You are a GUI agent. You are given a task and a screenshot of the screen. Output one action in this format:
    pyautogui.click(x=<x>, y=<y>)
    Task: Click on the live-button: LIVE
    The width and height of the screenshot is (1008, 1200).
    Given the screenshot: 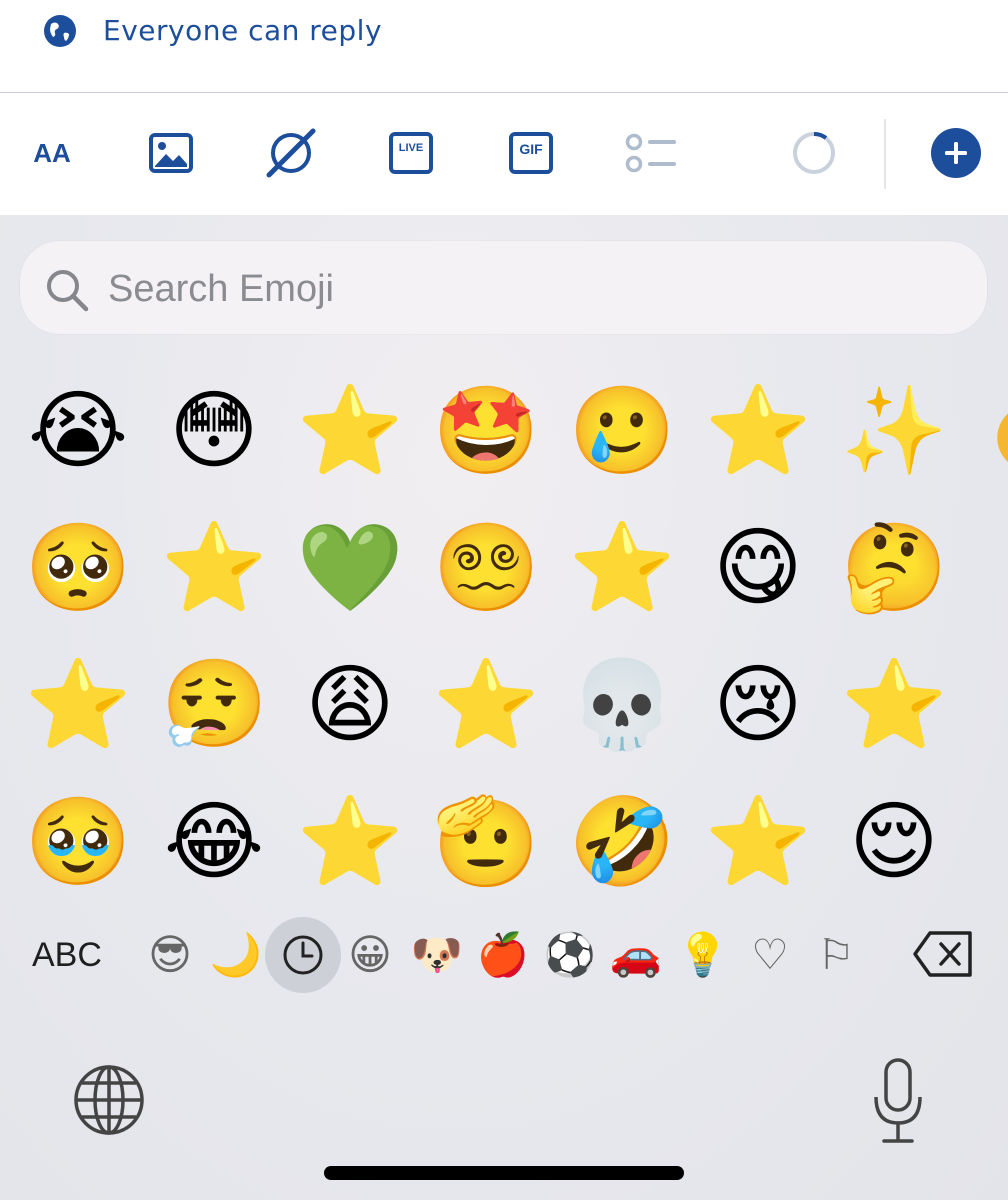 What is the action you would take?
    pyautogui.click(x=411, y=153)
    